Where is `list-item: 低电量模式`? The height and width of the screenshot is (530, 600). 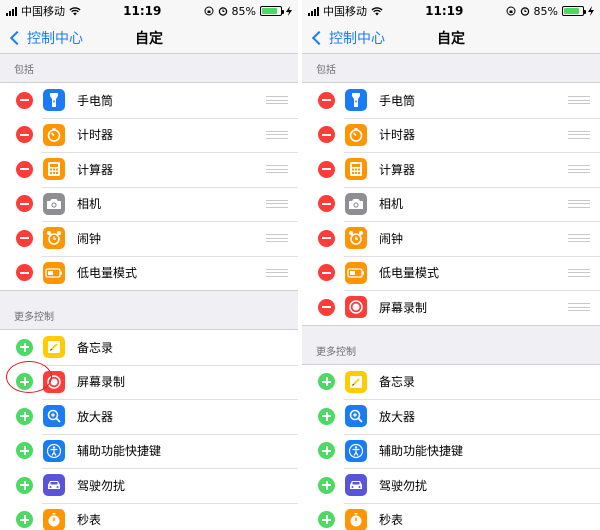
list-item: 低电量模式 is located at coordinates (451, 273).